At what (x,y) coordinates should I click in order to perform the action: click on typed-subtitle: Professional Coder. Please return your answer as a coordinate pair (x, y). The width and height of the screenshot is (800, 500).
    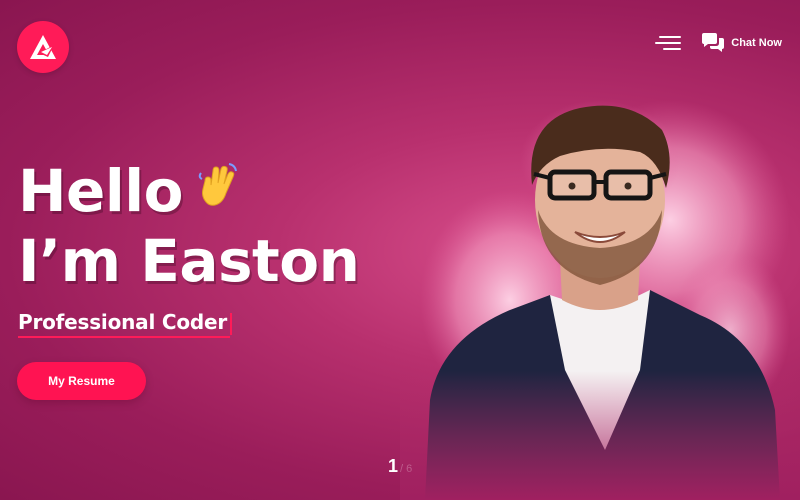
    Looking at the image, I should click on (125, 322).